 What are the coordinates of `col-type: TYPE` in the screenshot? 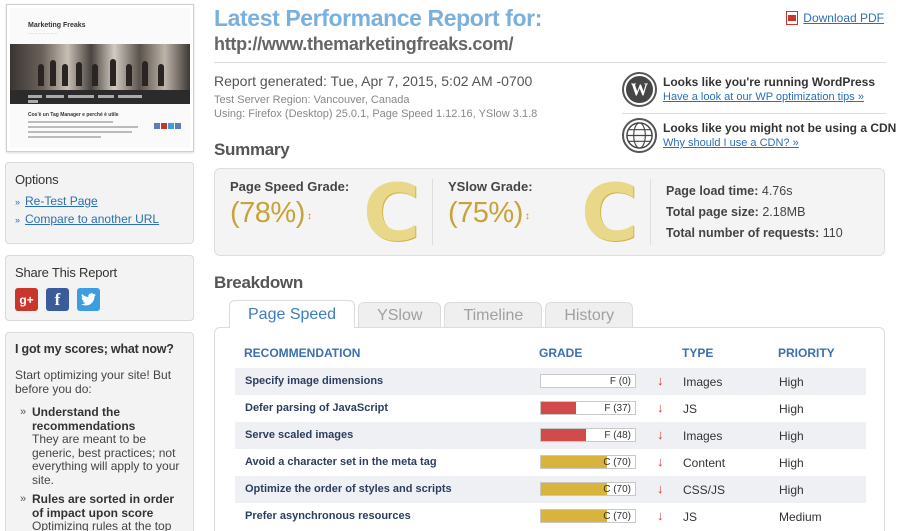 It's located at (697, 353).